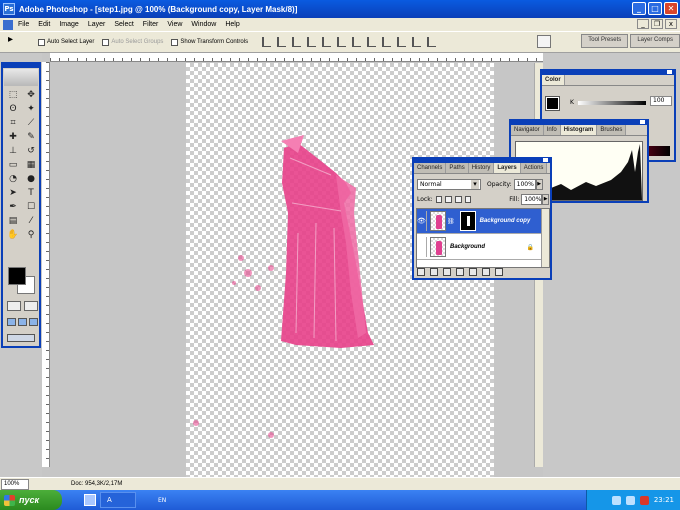 The image size is (680, 510). I want to click on minimize-button: _, so click(639, 8).